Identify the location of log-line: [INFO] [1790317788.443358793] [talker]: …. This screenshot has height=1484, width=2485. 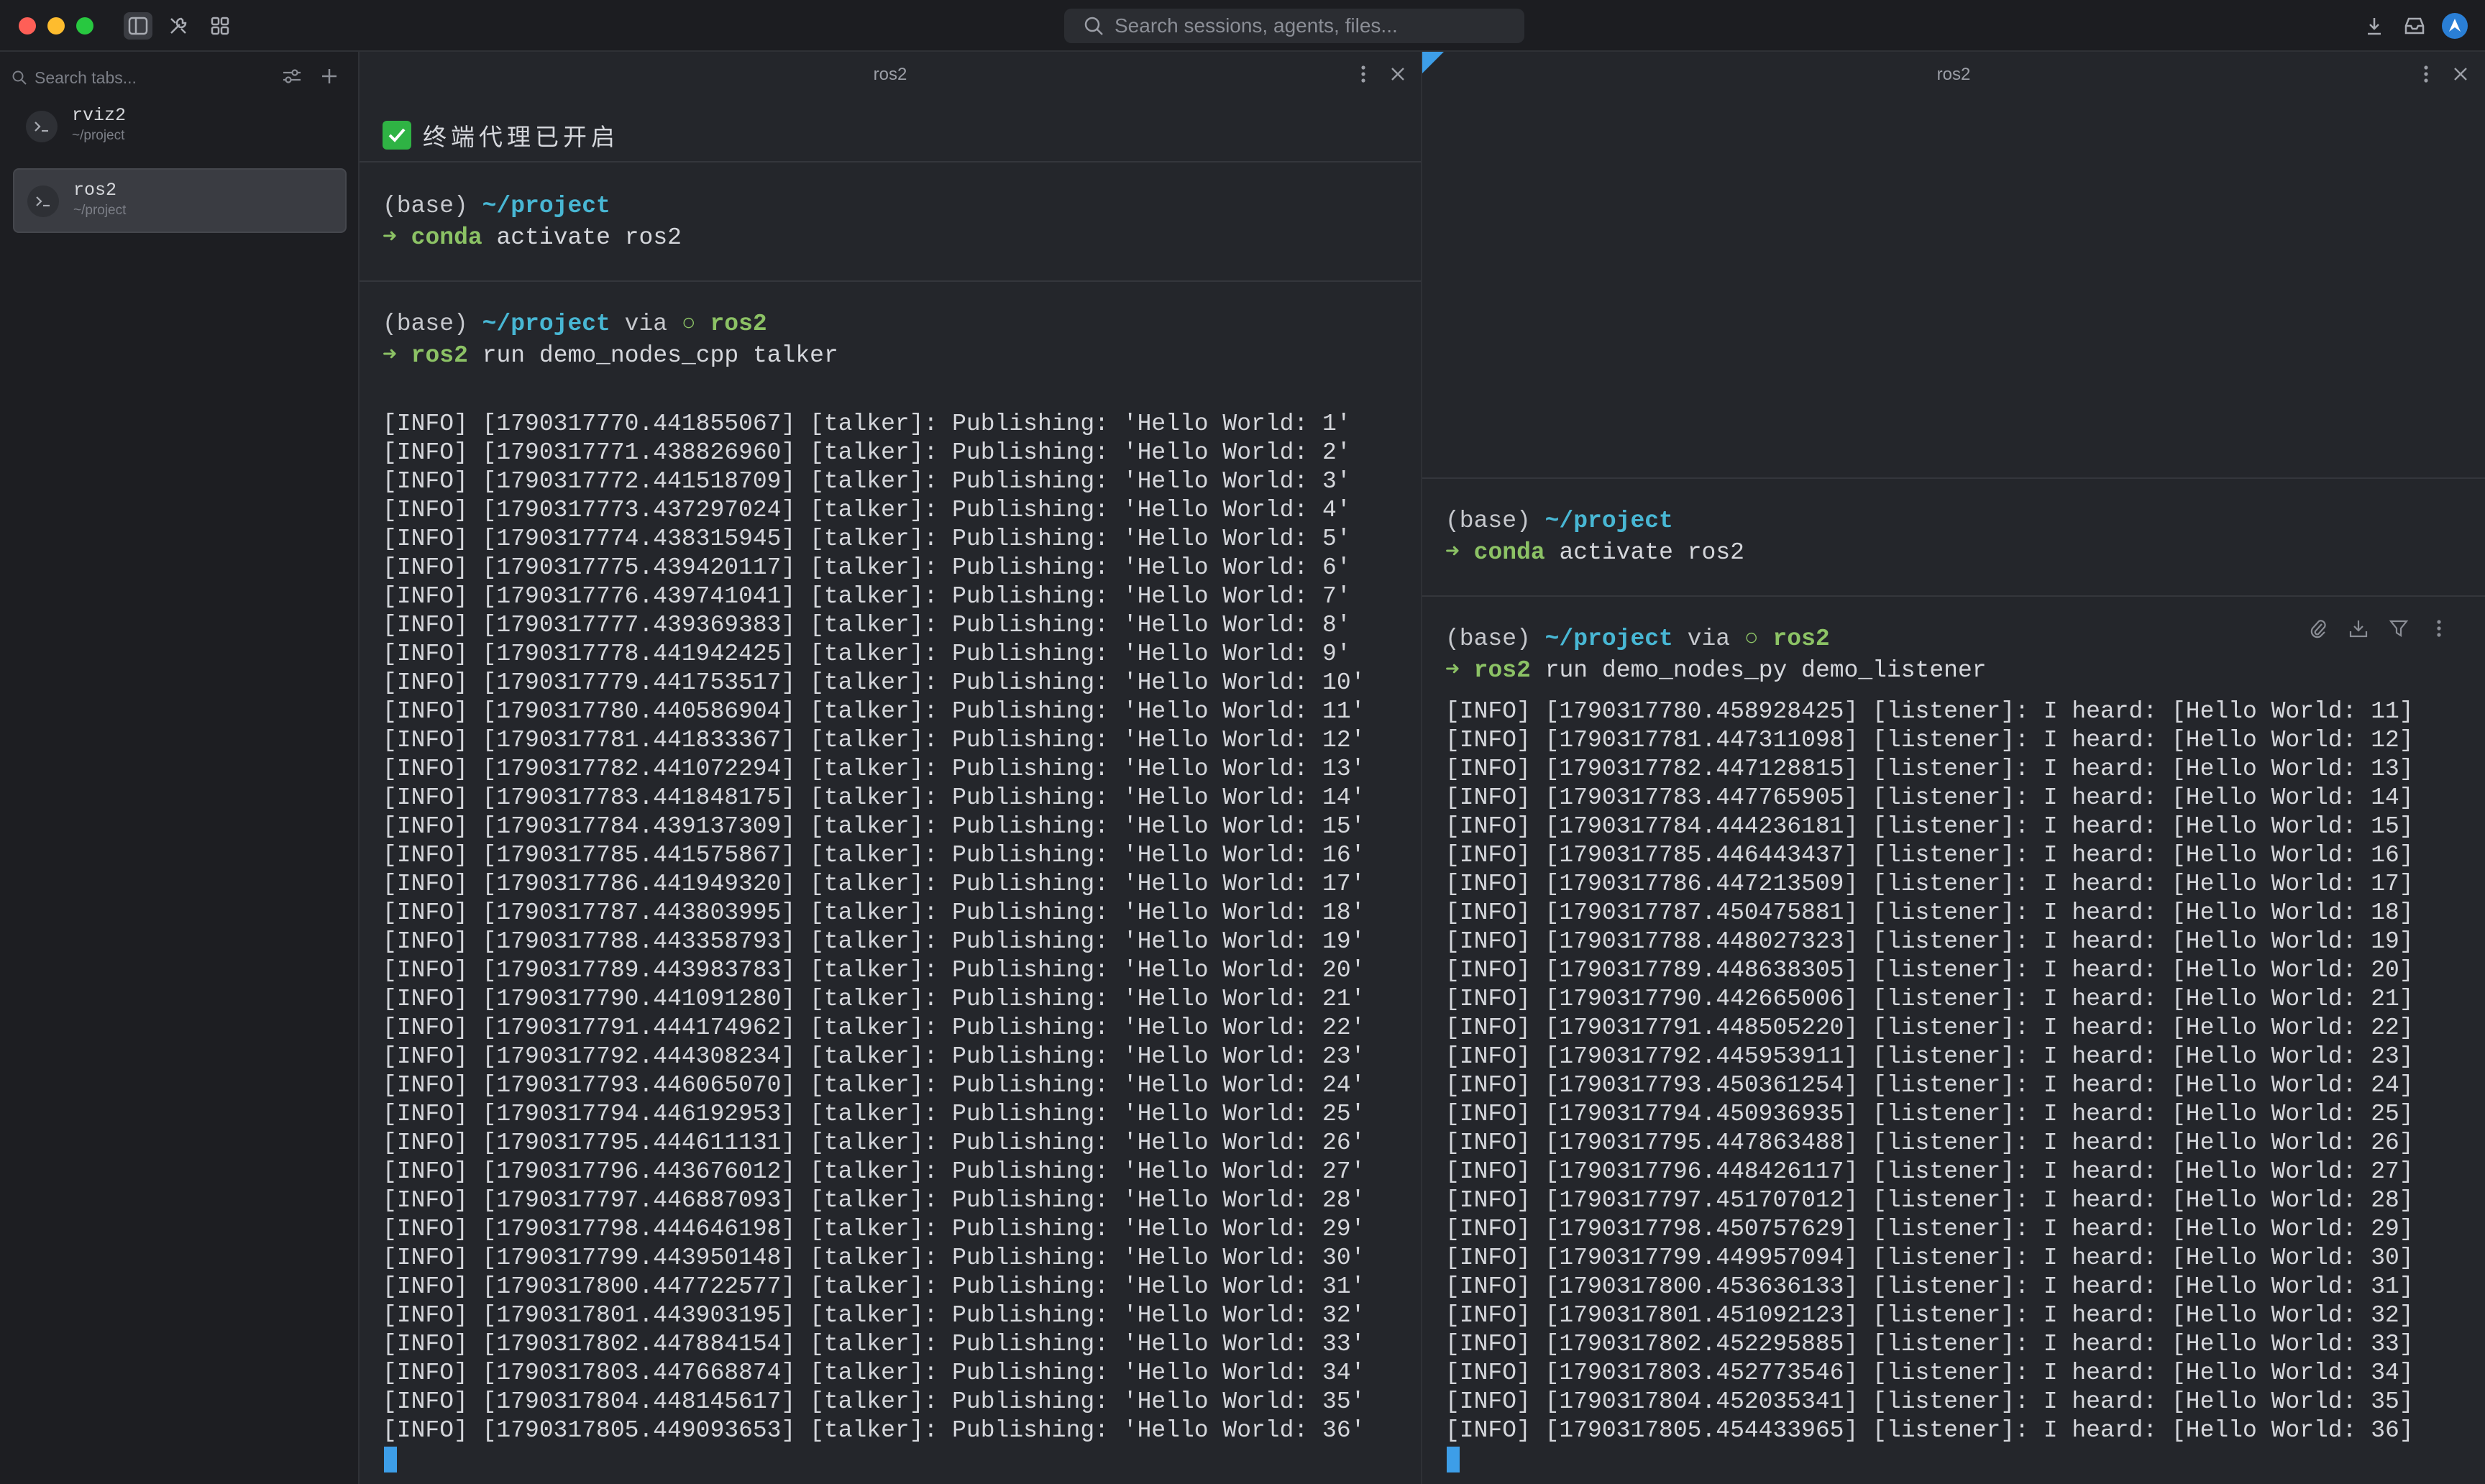
(874, 941).